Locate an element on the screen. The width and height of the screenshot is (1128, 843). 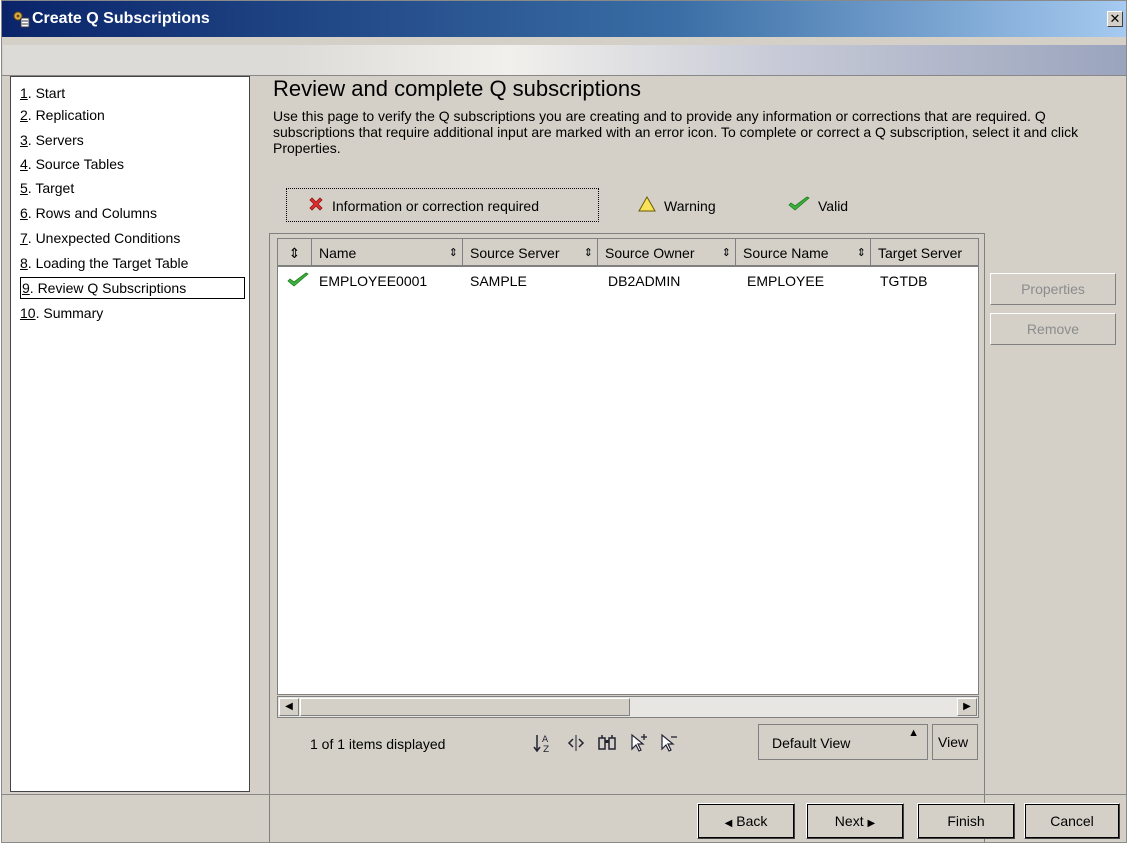
binoculars-icon is located at coordinates (607, 743).